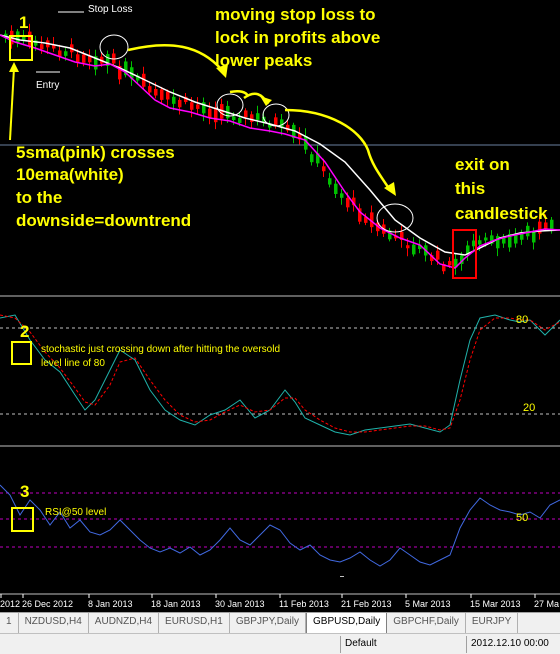 The width and height of the screenshot is (560, 654). I want to click on marker-1-label: 1, so click(23, 22).